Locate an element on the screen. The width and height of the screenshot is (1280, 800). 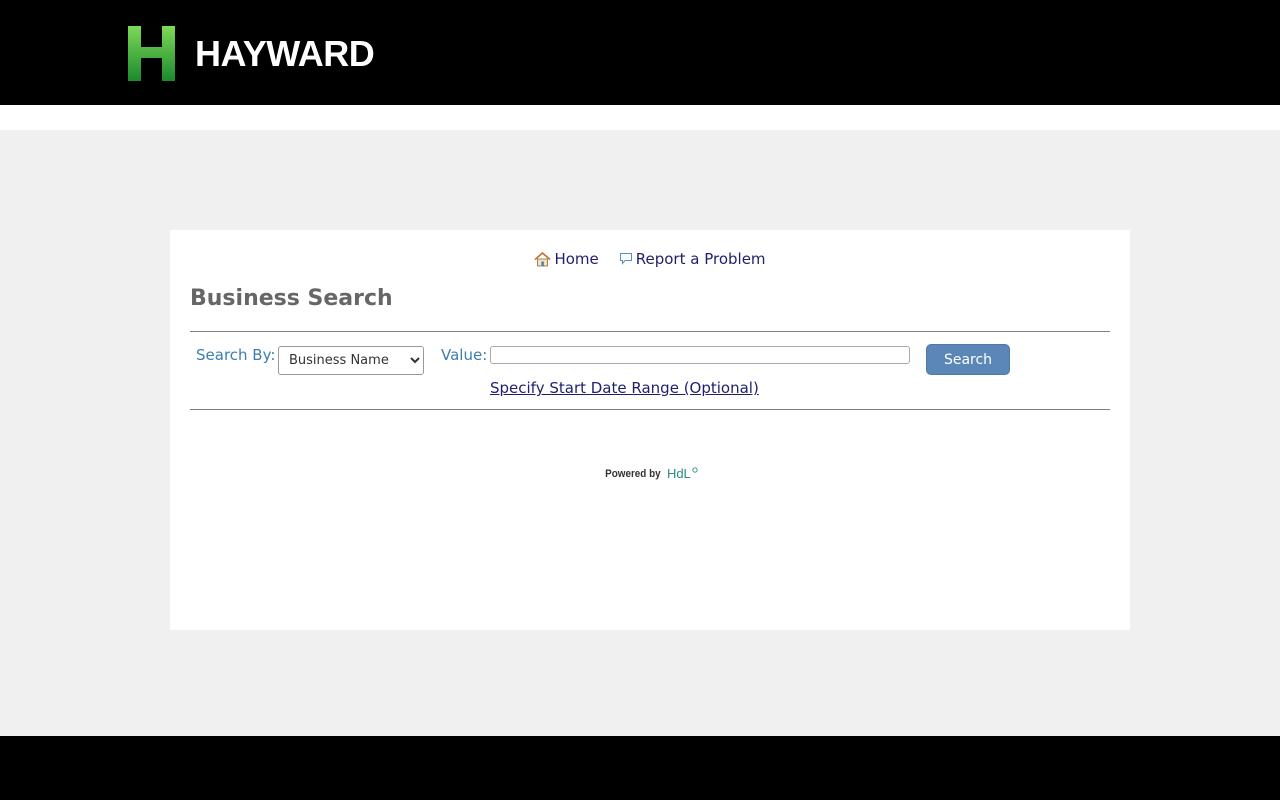
hayward-h-logo-icon is located at coordinates (151, 53).